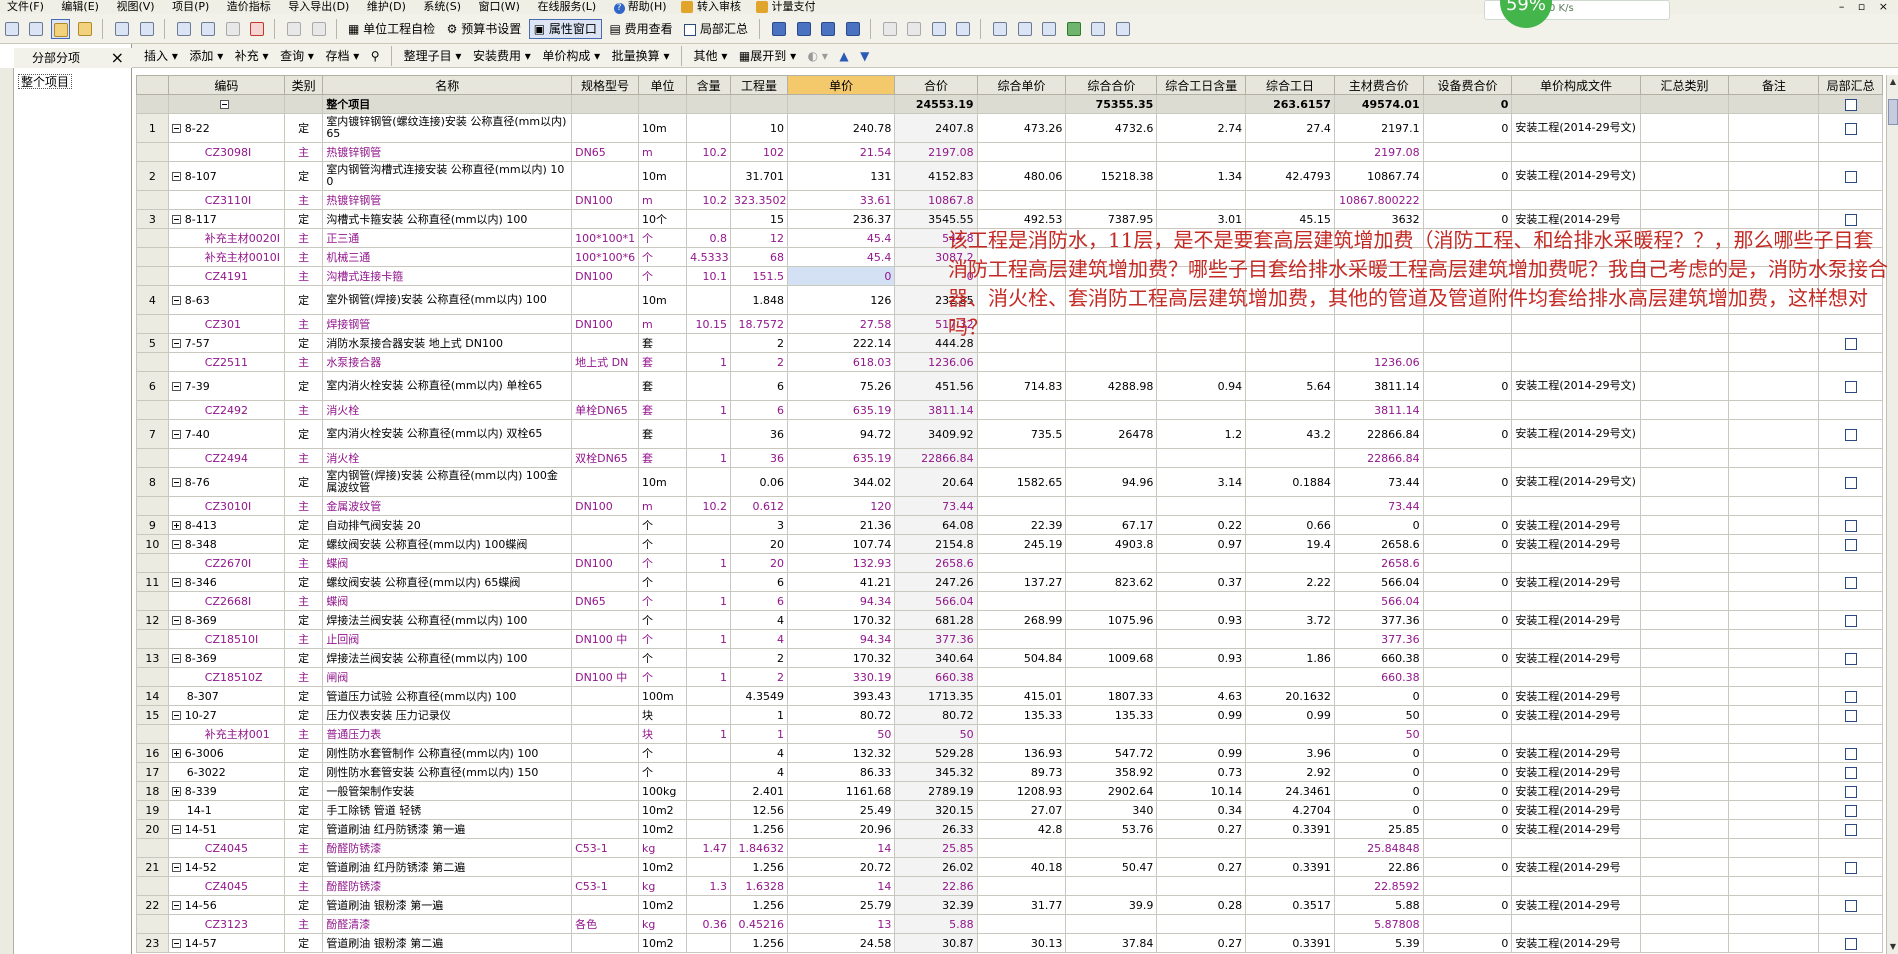 This screenshot has width=1898, height=954. I want to click on quantity: 151.5, so click(759, 276).